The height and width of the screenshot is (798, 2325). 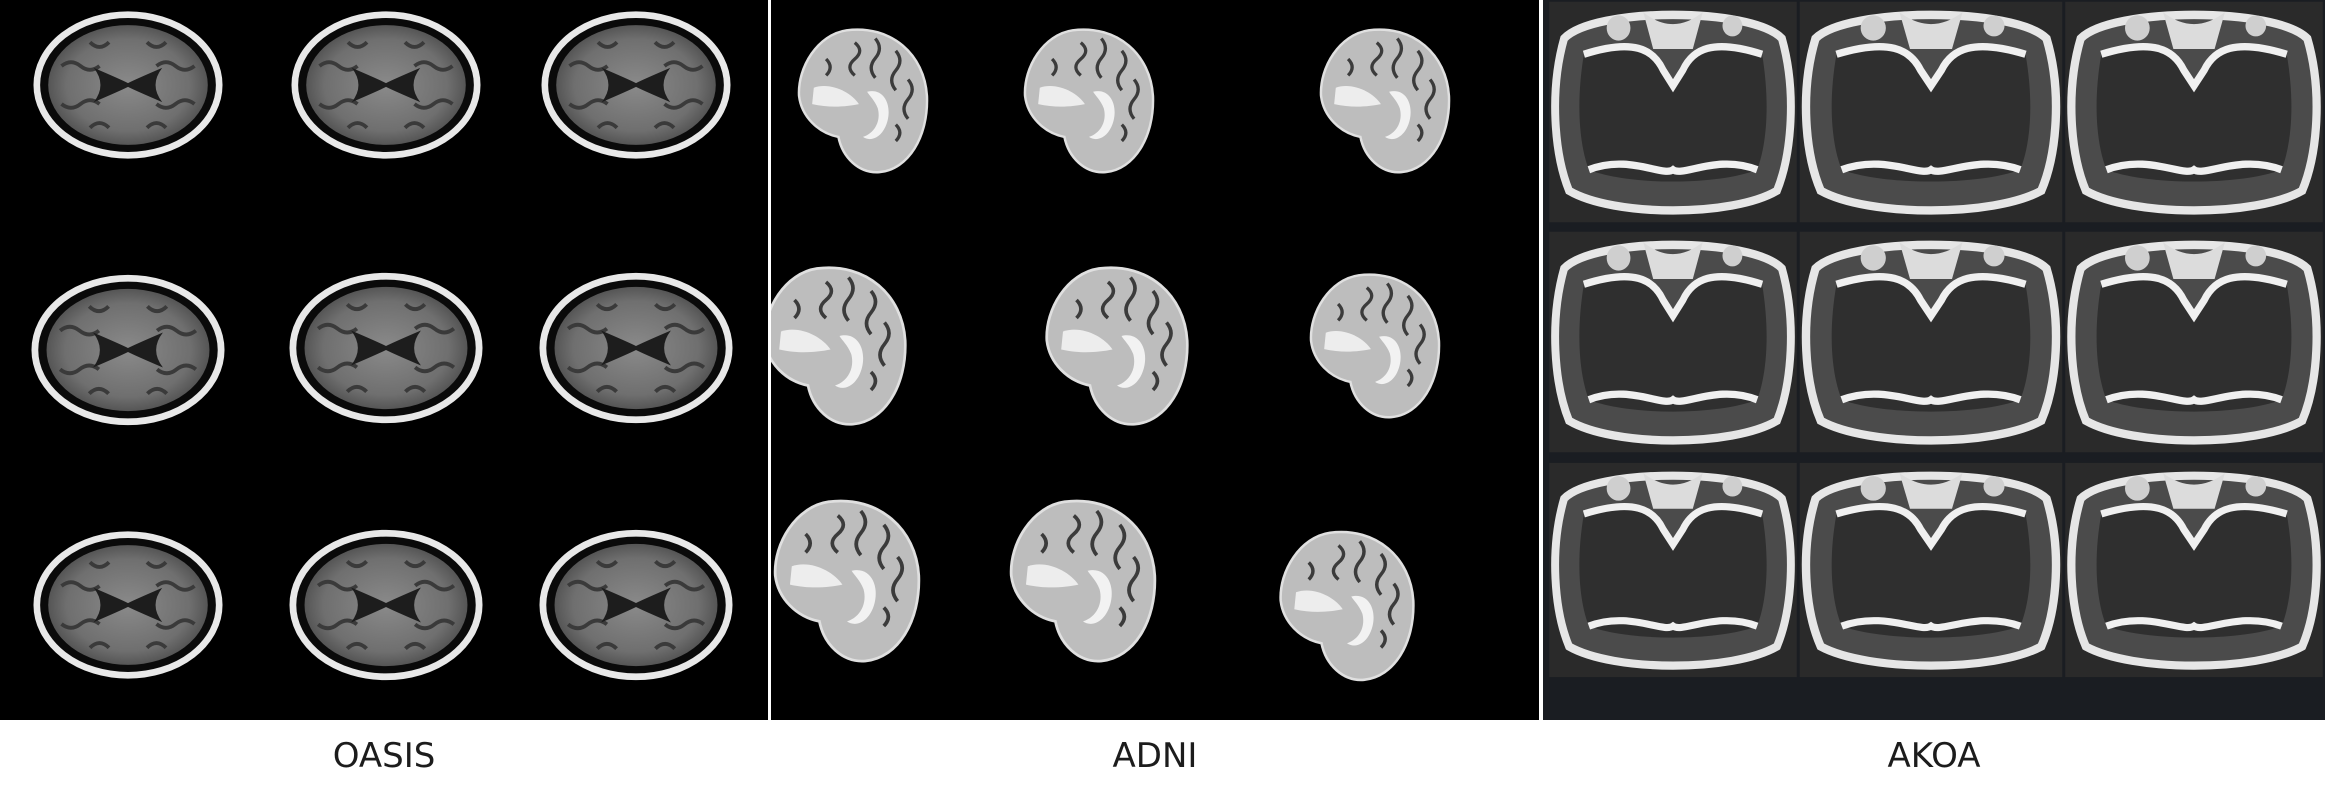 I want to click on oasis-scan-r1c2, so click(x=386, y=85).